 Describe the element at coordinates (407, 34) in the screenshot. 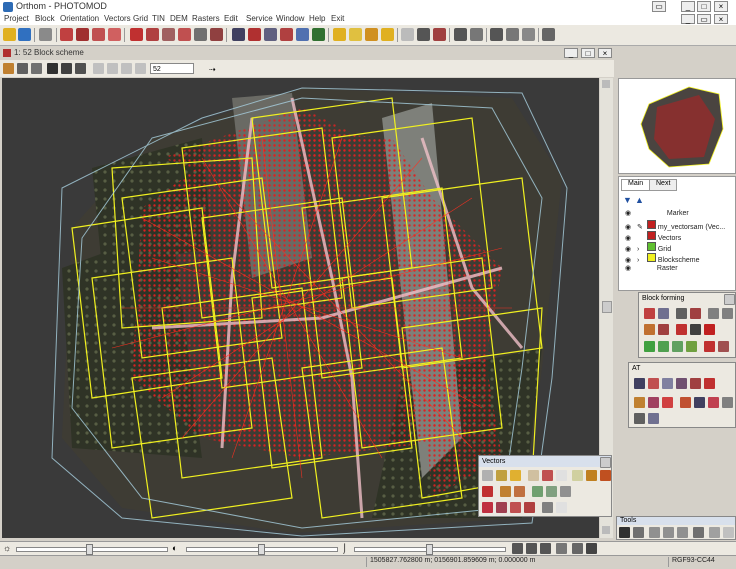

I see `undo-icon` at that location.